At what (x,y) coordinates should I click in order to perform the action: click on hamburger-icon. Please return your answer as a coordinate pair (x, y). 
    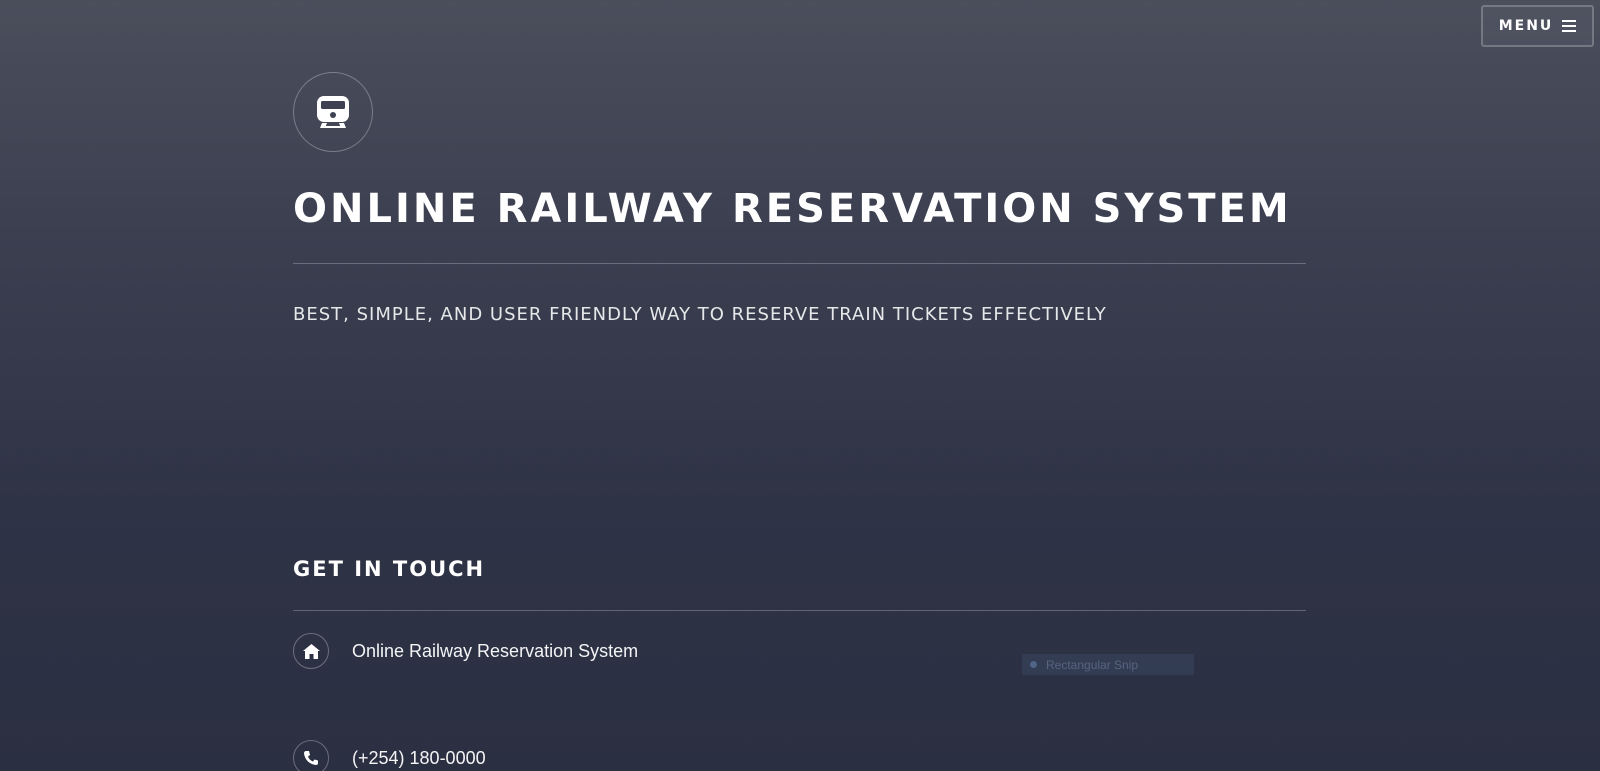
    Looking at the image, I should click on (1569, 26).